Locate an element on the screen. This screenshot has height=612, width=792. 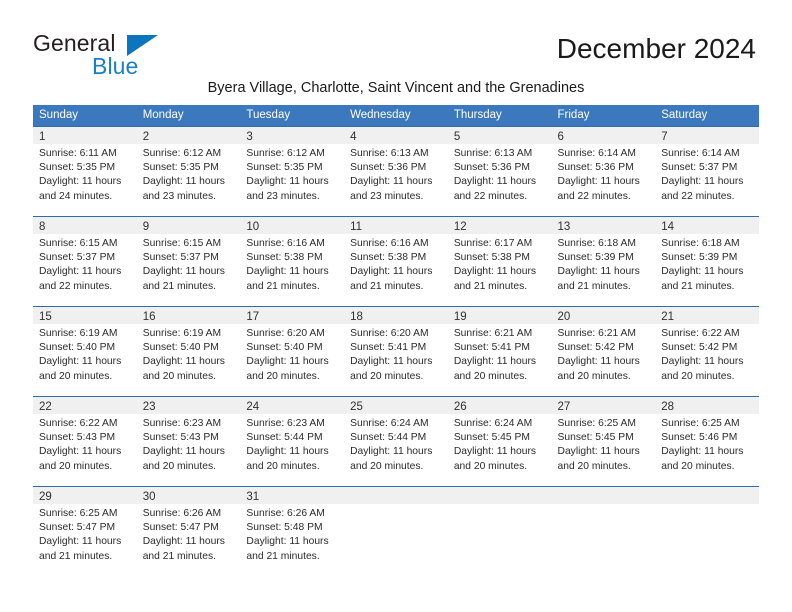
day-number-band: 18 is located at coordinates (396, 315).